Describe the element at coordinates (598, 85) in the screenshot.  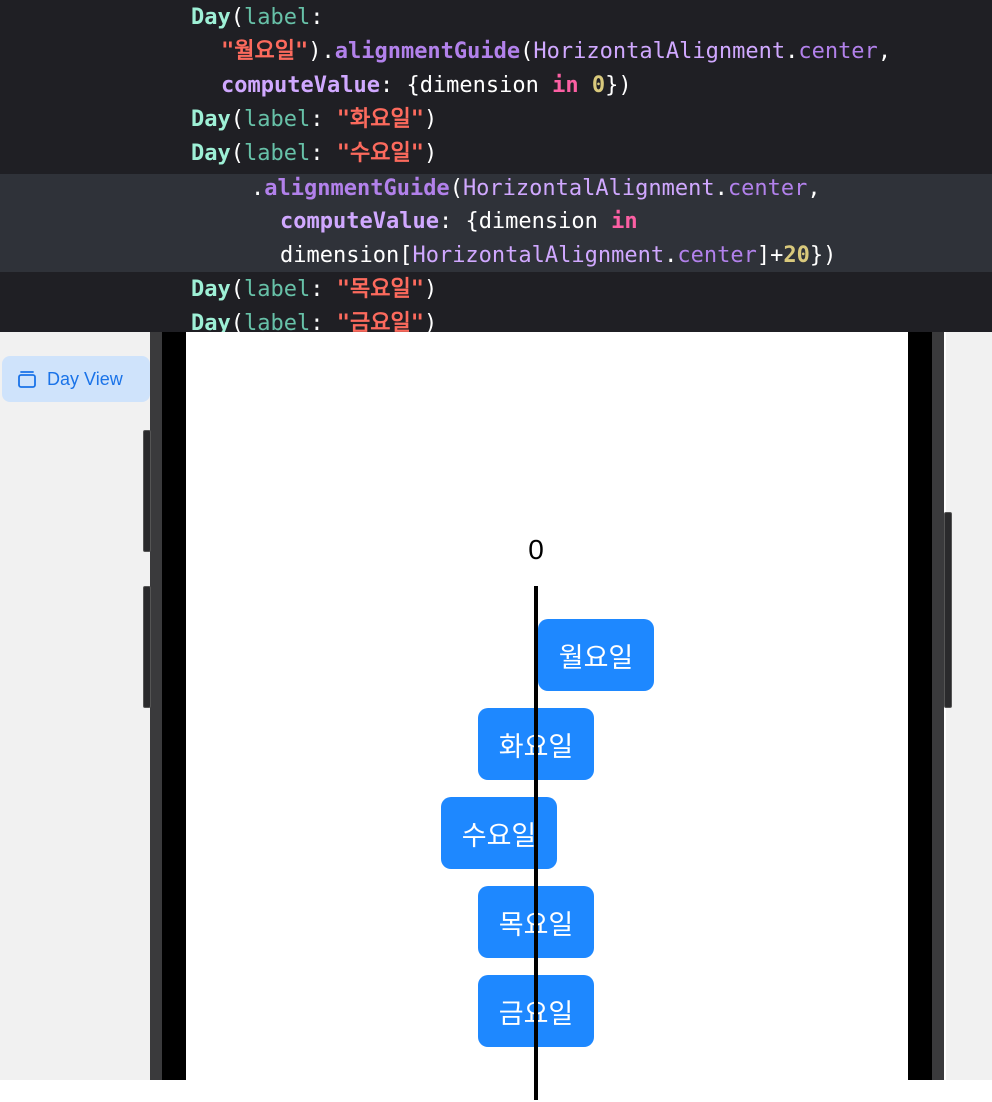
I see `code-token: 0` at that location.